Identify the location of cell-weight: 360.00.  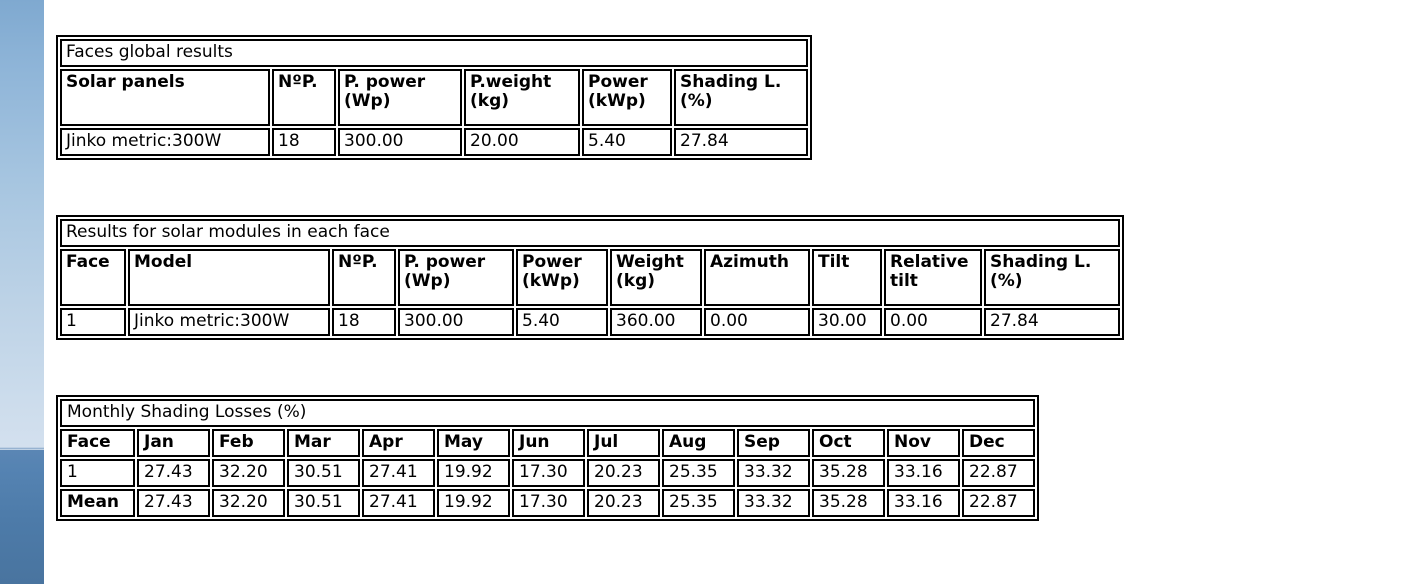
(656, 322).